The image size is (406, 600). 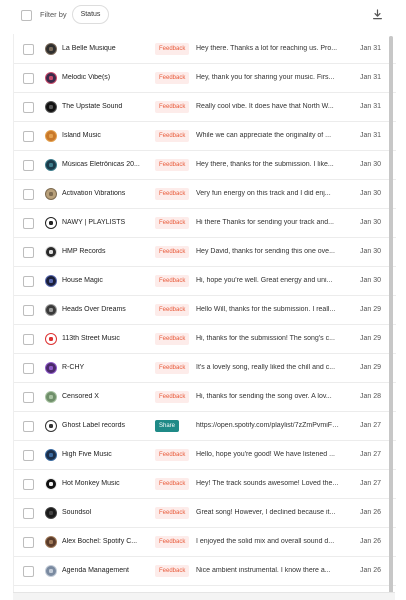 I want to click on curator-name: Melodic Vibe(s), so click(x=86, y=77).